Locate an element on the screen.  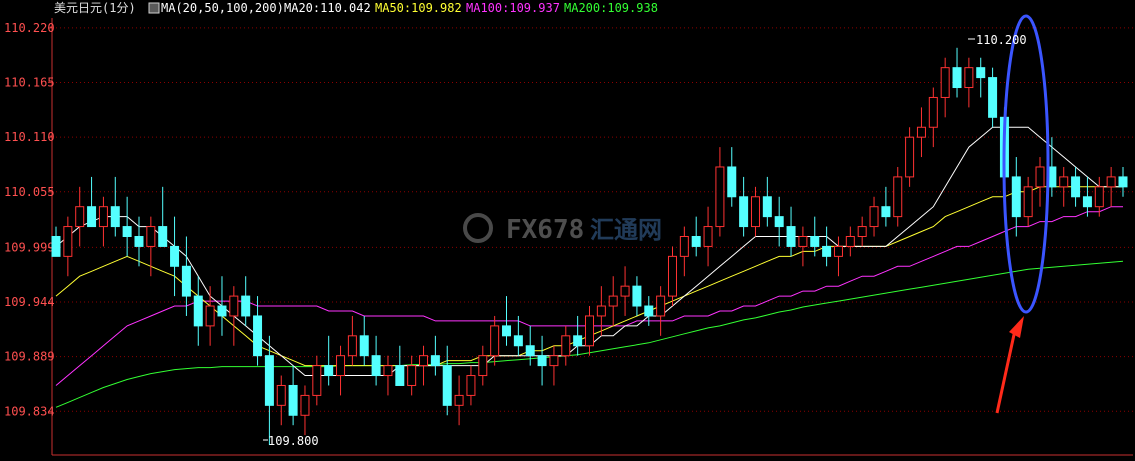
ma100-label: MA100:109.937 is located at coordinates (513, 8).